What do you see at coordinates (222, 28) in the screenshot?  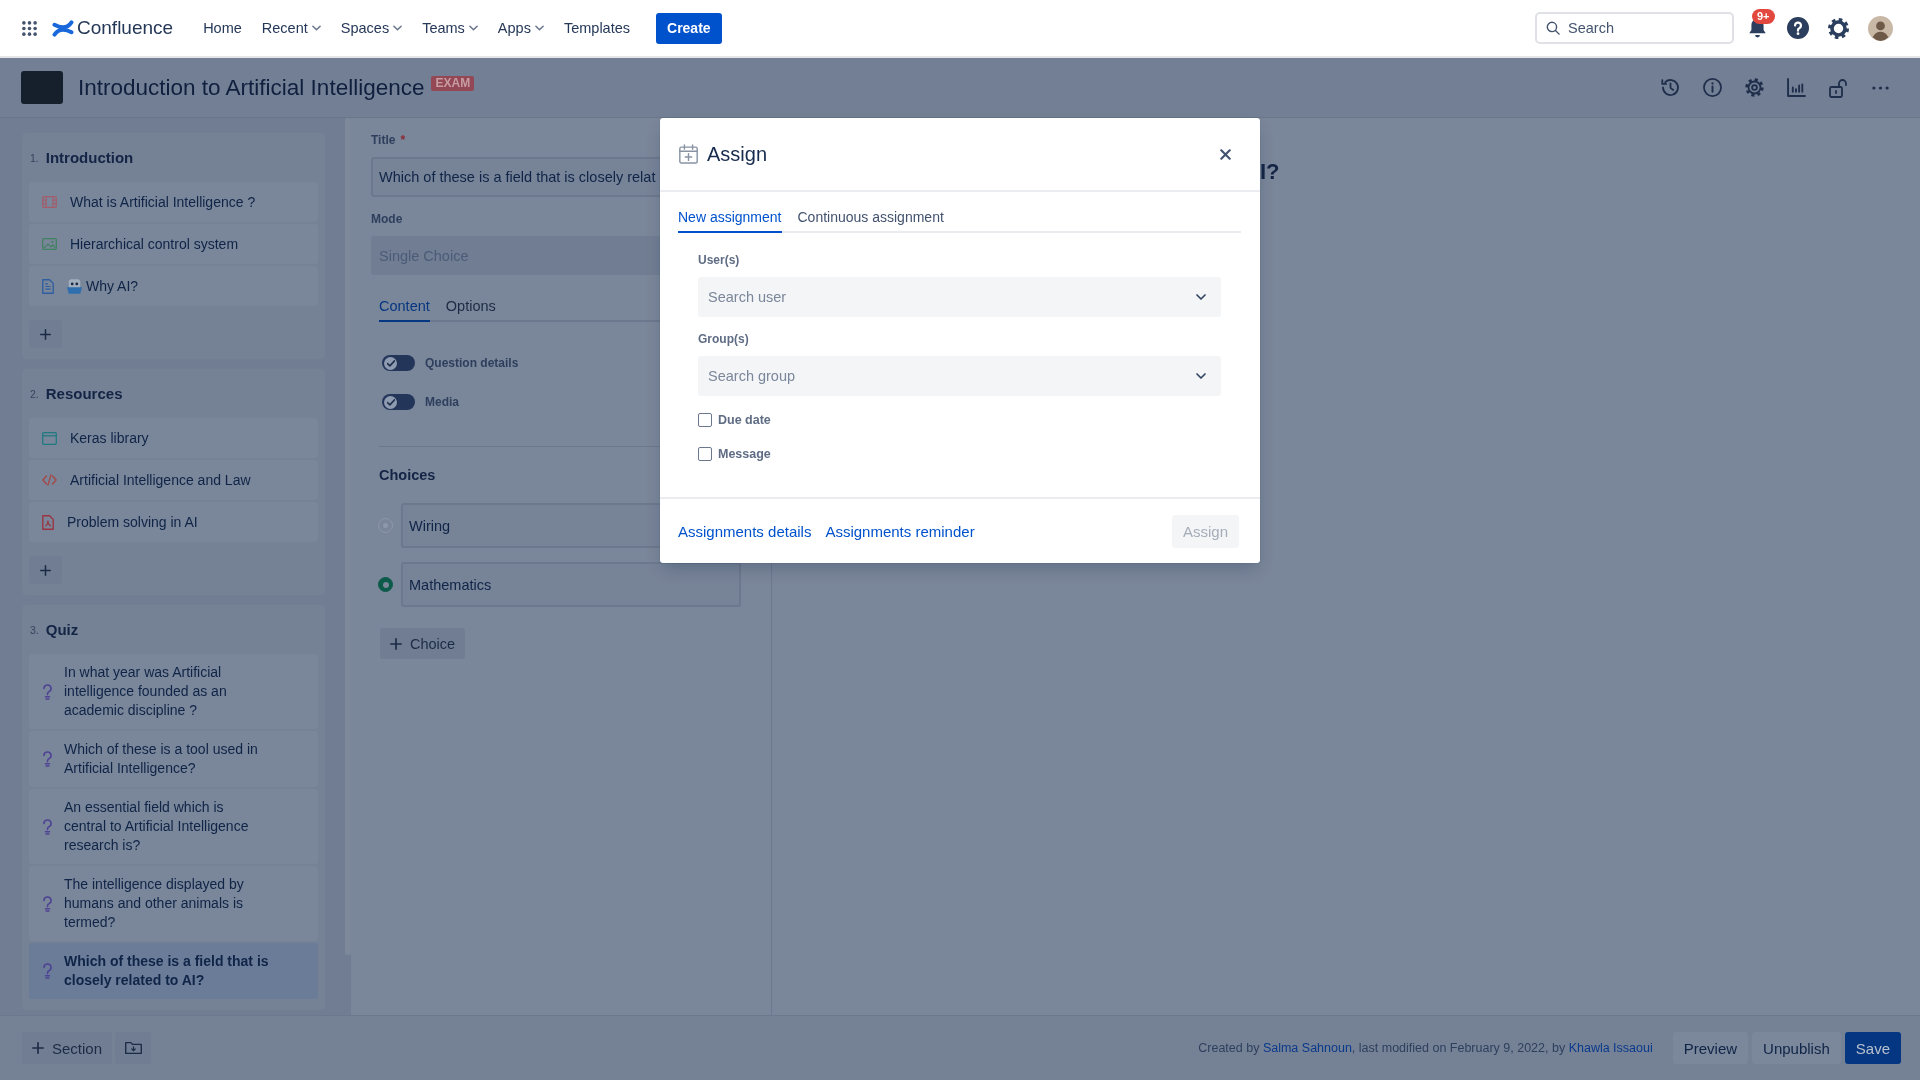 I see `nav-menu-item: Home` at bounding box center [222, 28].